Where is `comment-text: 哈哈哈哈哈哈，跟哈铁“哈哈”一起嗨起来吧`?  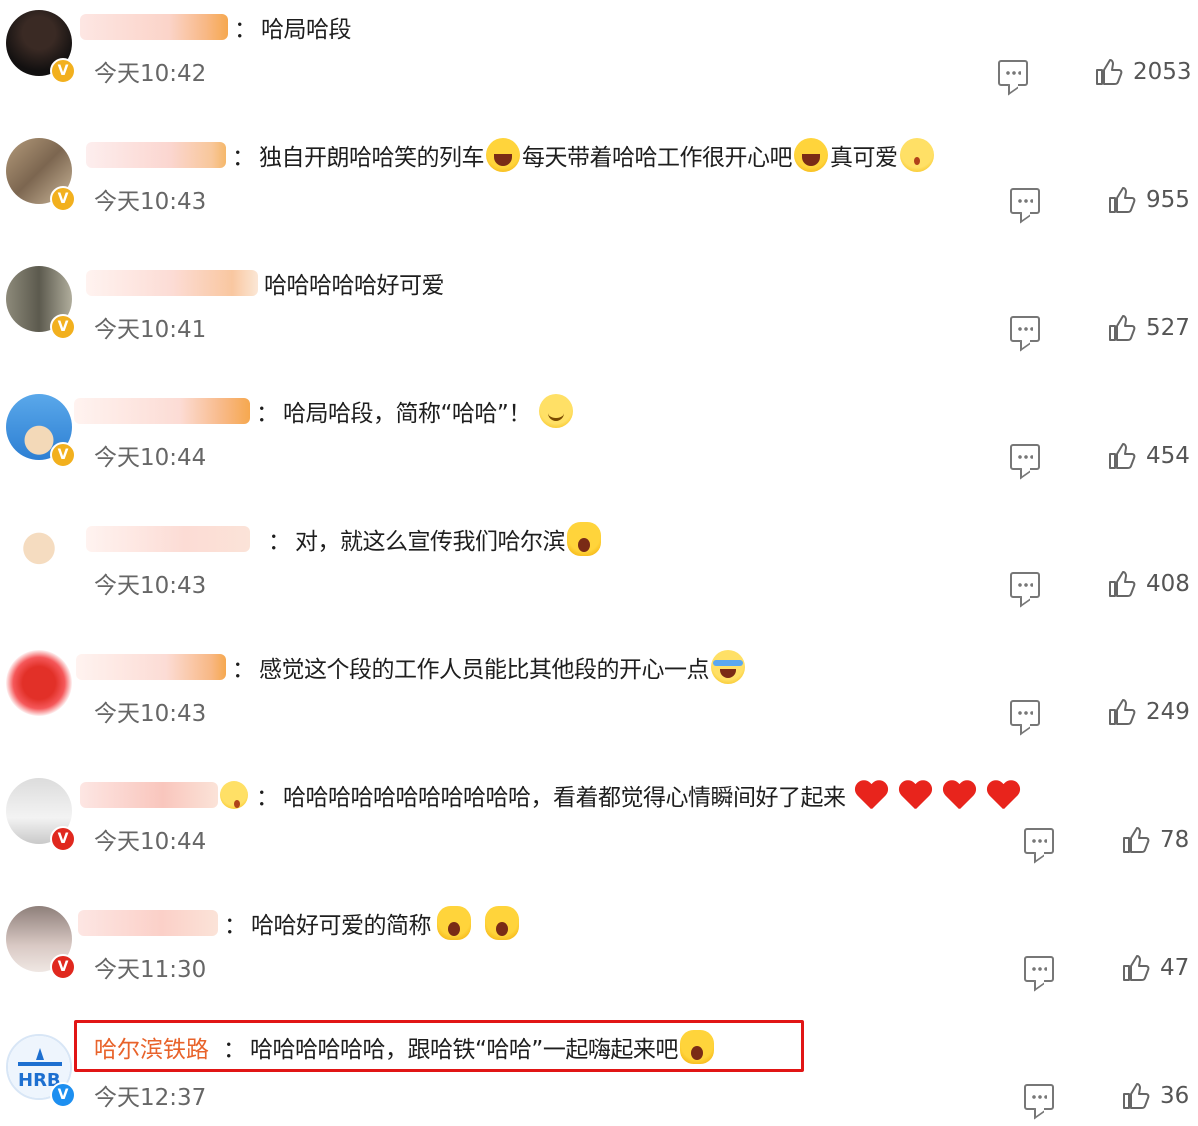 comment-text: 哈哈哈哈哈哈，跟哈铁“哈哈”一起嗨起来吧 is located at coordinates (464, 1050).